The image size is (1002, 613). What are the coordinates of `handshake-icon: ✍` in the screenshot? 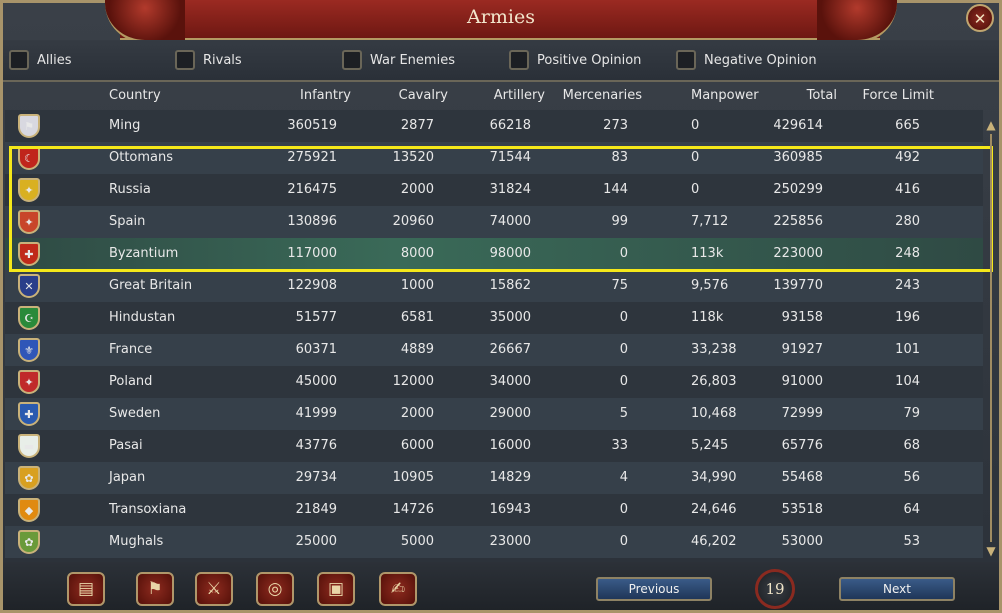 It's located at (398, 589).